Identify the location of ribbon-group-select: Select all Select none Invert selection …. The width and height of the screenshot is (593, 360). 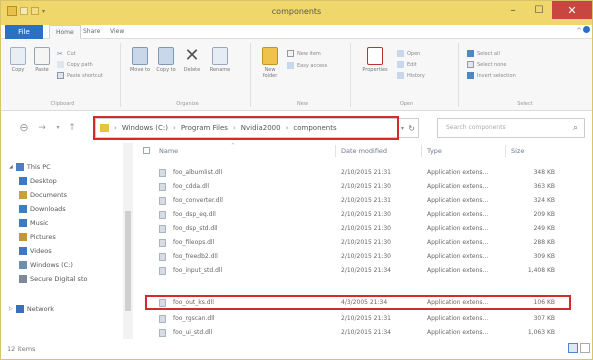
(525, 75).